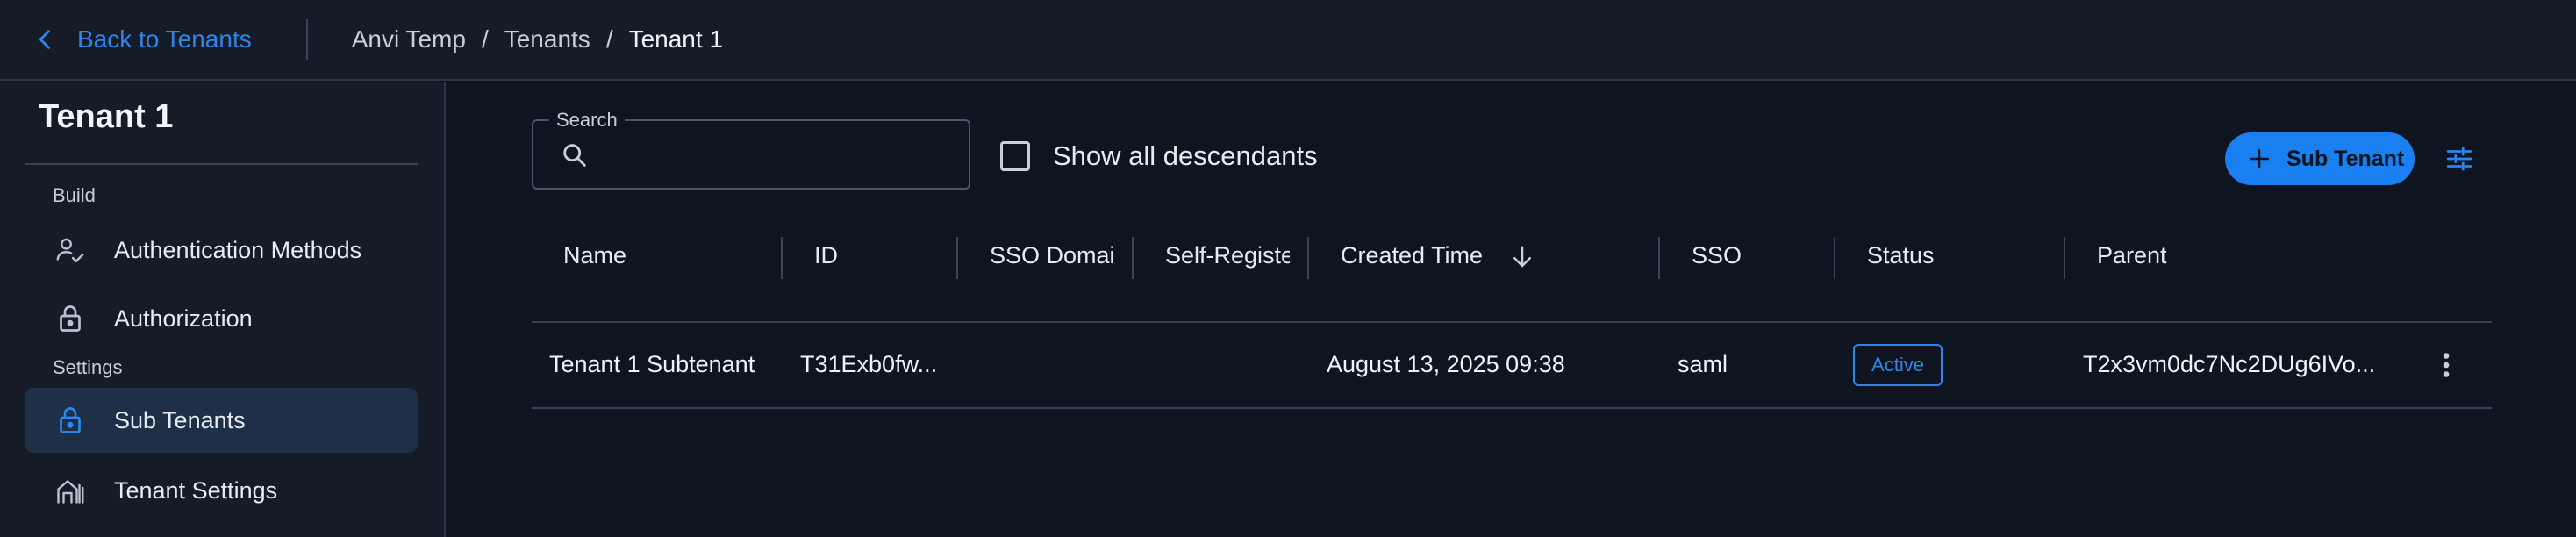 This screenshot has height=537, width=2576. I want to click on back-to-tenants-link: Back to Tenants, so click(142, 39).